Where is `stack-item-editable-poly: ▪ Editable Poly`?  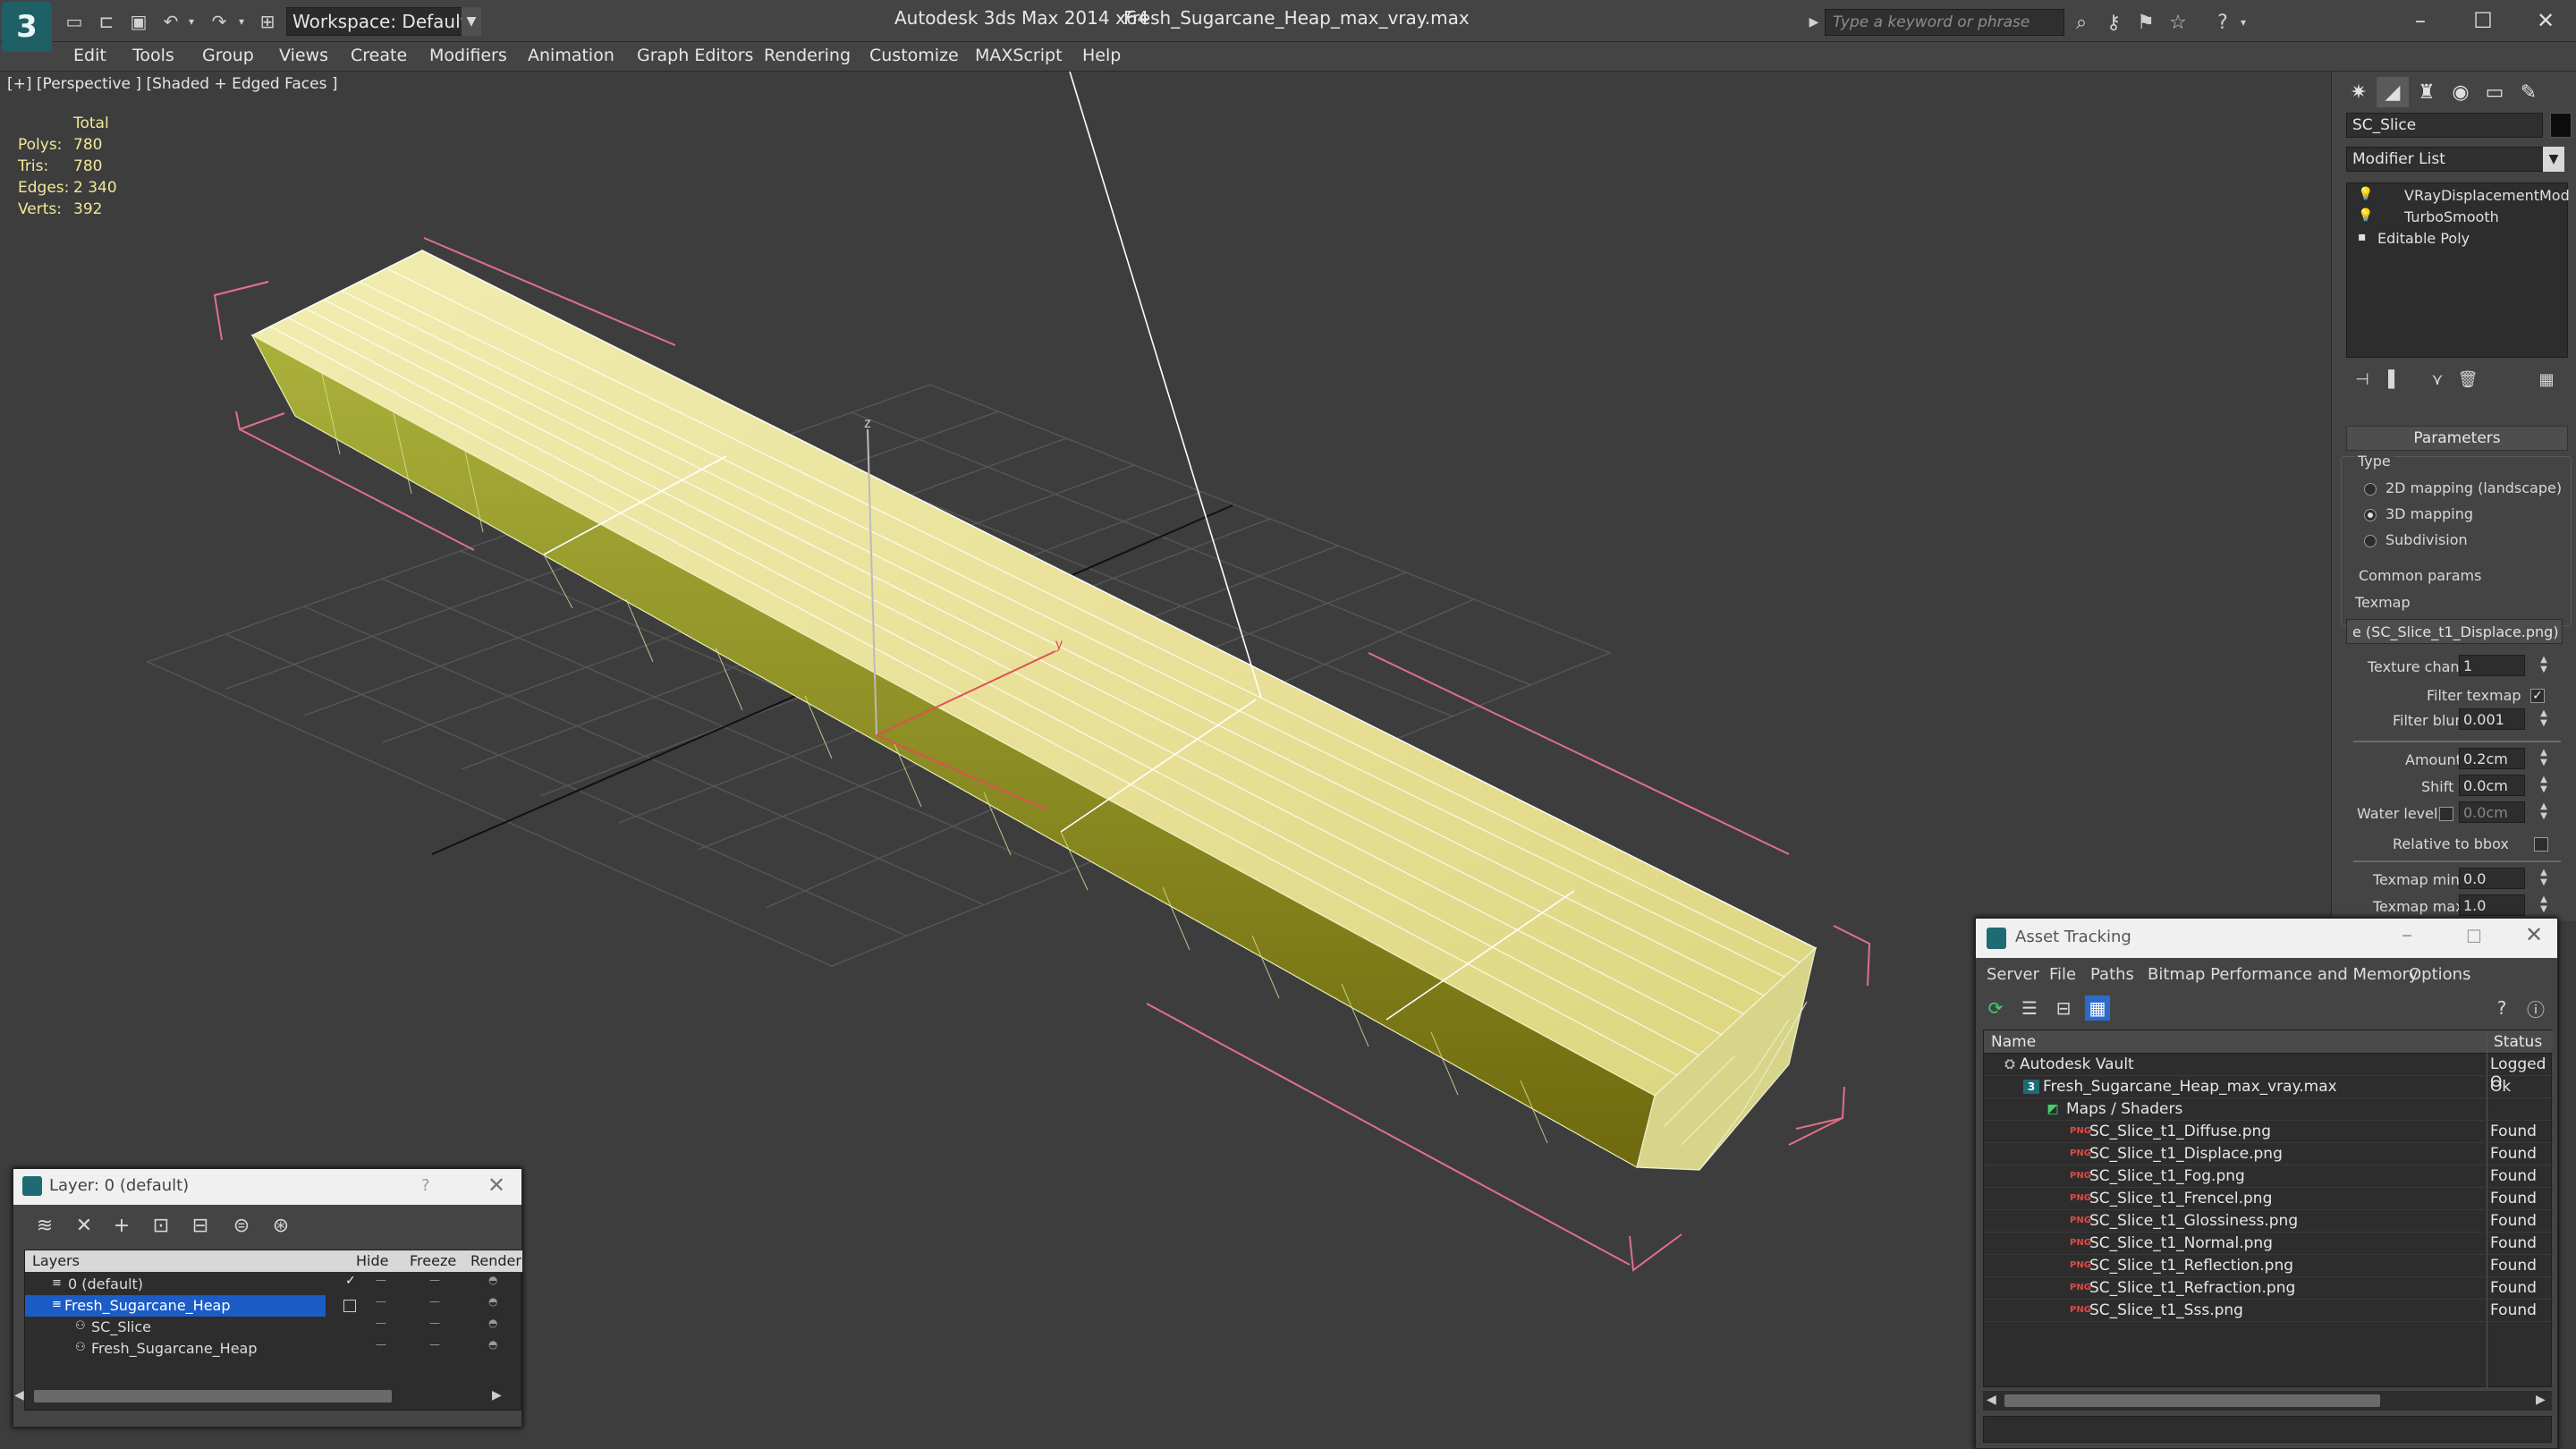 stack-item-editable-poly: ▪ Editable Poly is located at coordinates (2457, 239).